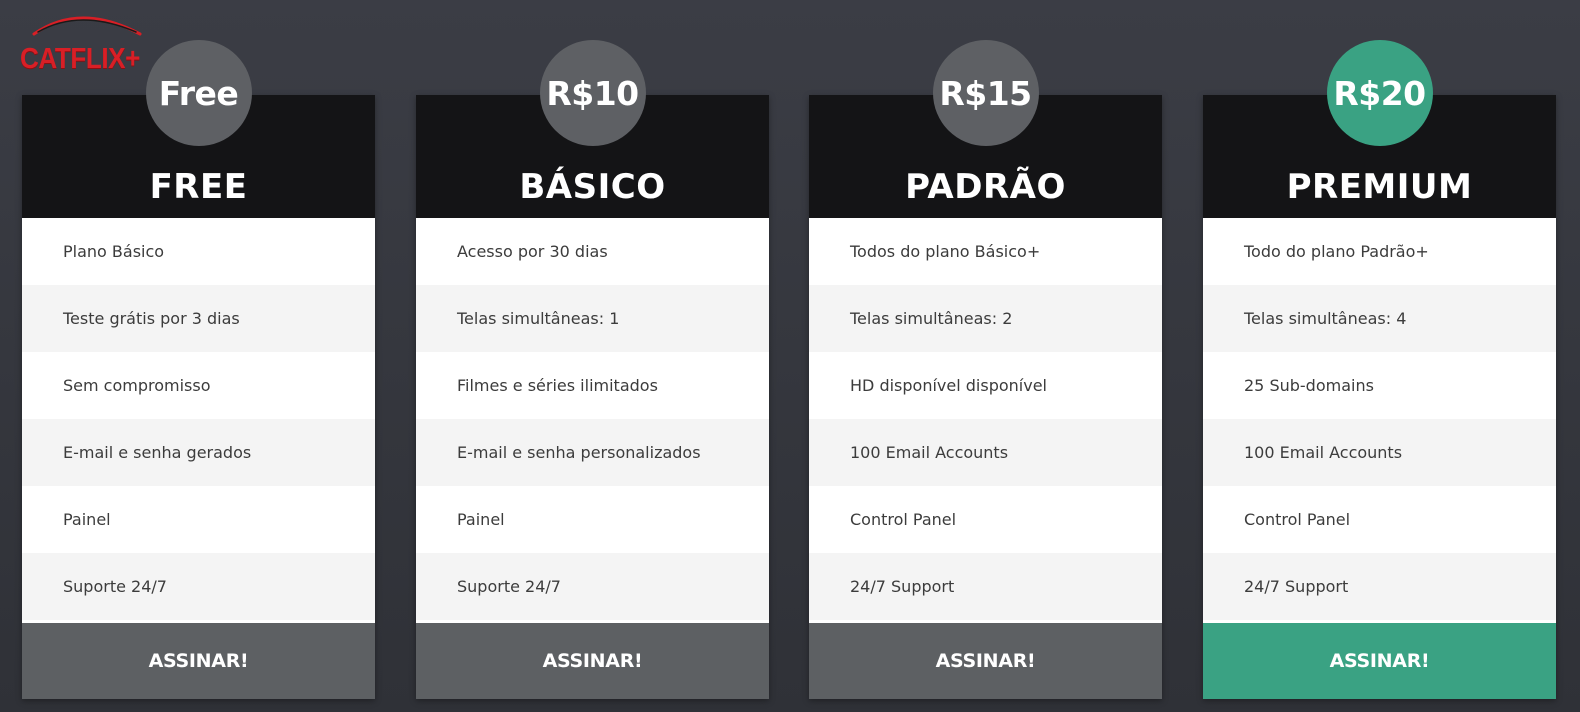 The width and height of the screenshot is (1580, 712). Describe the element at coordinates (1379, 318) in the screenshot. I see `feature-item: Telas simultâneas: 4` at that location.